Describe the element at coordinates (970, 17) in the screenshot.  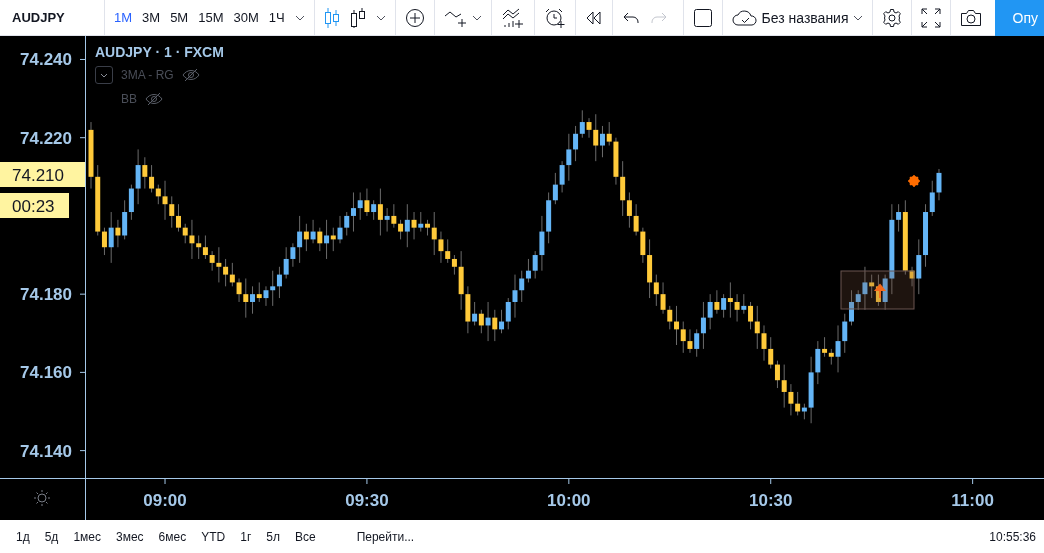
I see `camera-icon` at that location.